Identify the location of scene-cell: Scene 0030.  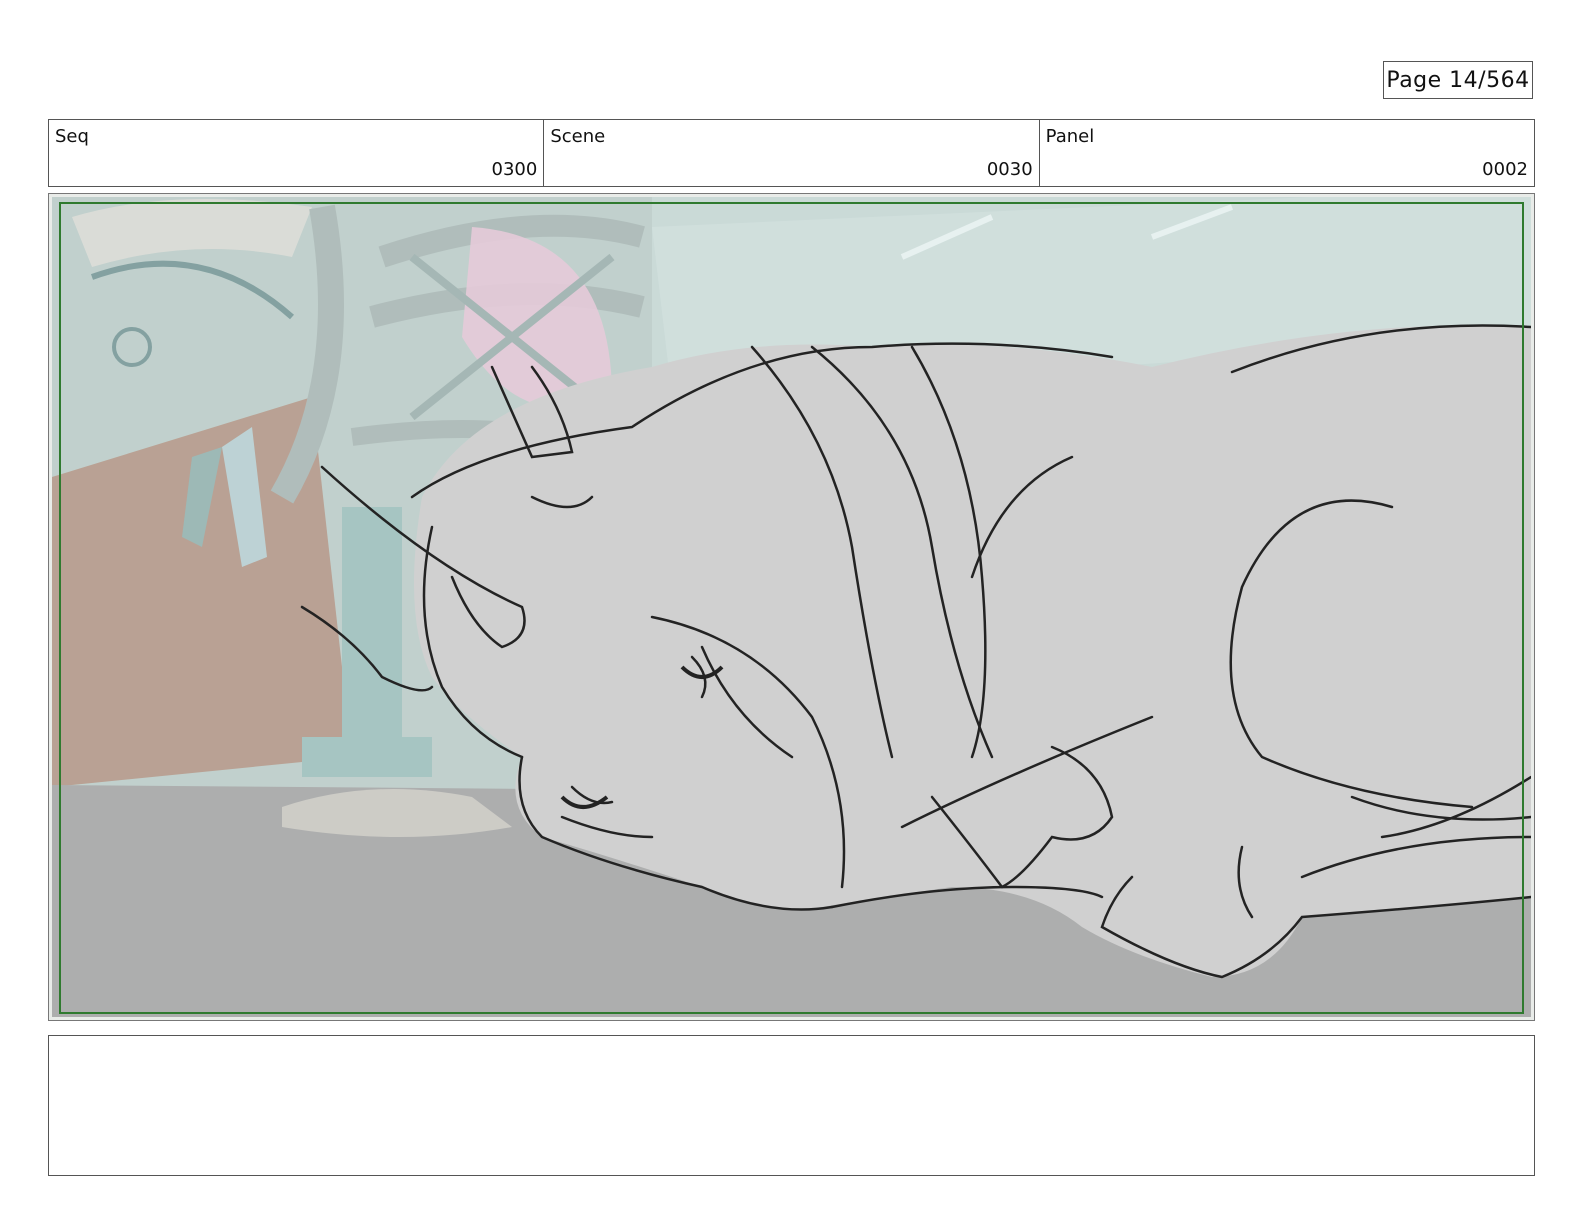
(792, 153).